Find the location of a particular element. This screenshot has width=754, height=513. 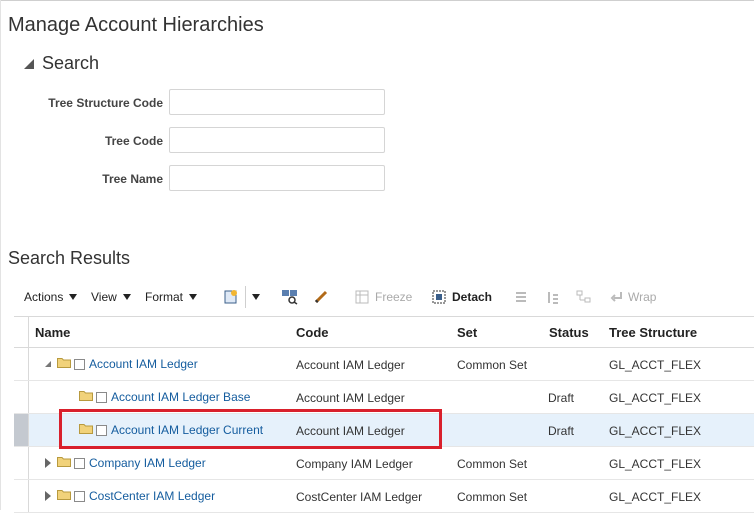

search-section-title: Search is located at coordinates (71, 63).